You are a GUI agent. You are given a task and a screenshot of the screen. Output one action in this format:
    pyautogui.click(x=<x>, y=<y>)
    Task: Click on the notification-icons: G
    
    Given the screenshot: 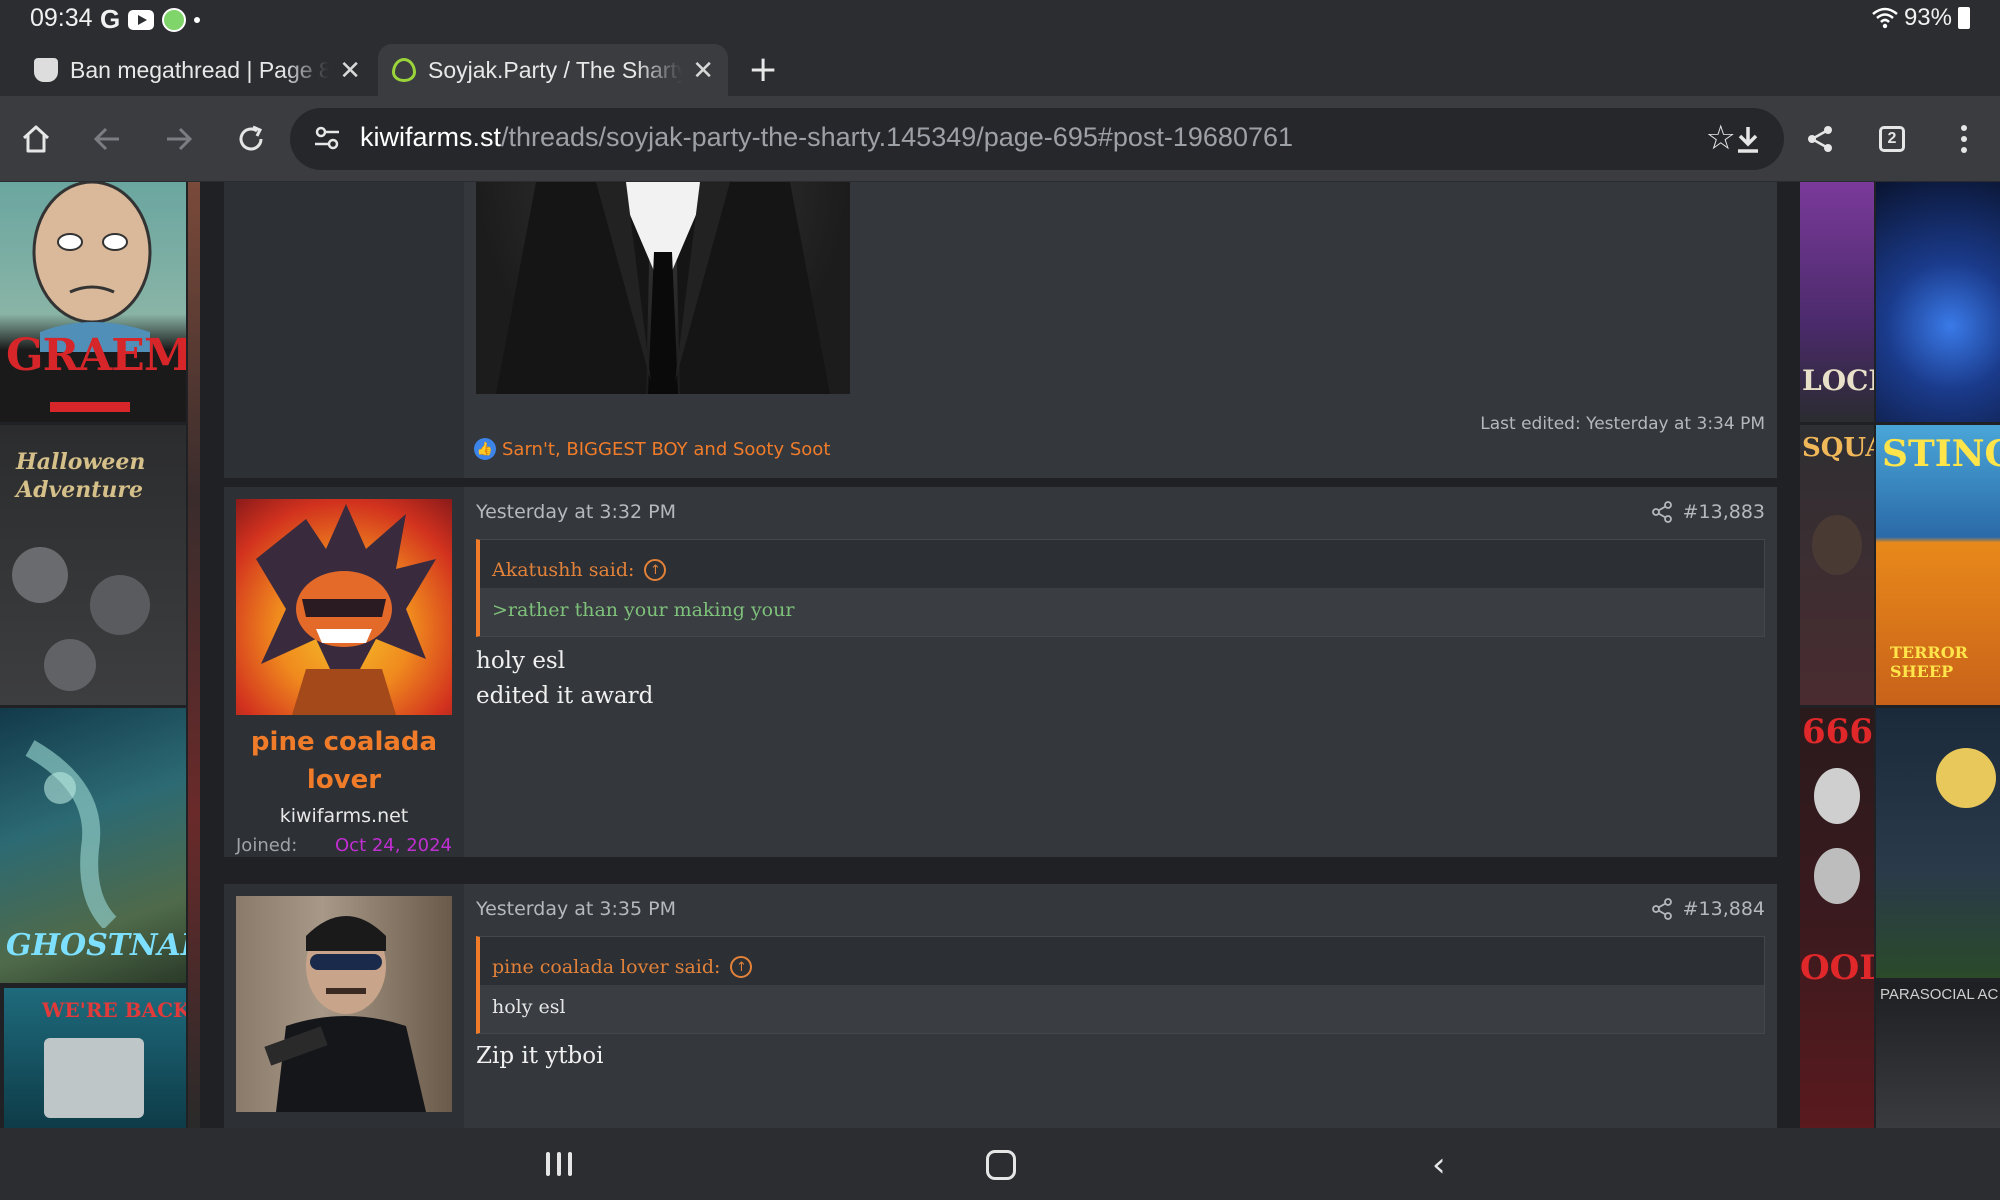 What is the action you would take?
    pyautogui.click(x=150, y=19)
    